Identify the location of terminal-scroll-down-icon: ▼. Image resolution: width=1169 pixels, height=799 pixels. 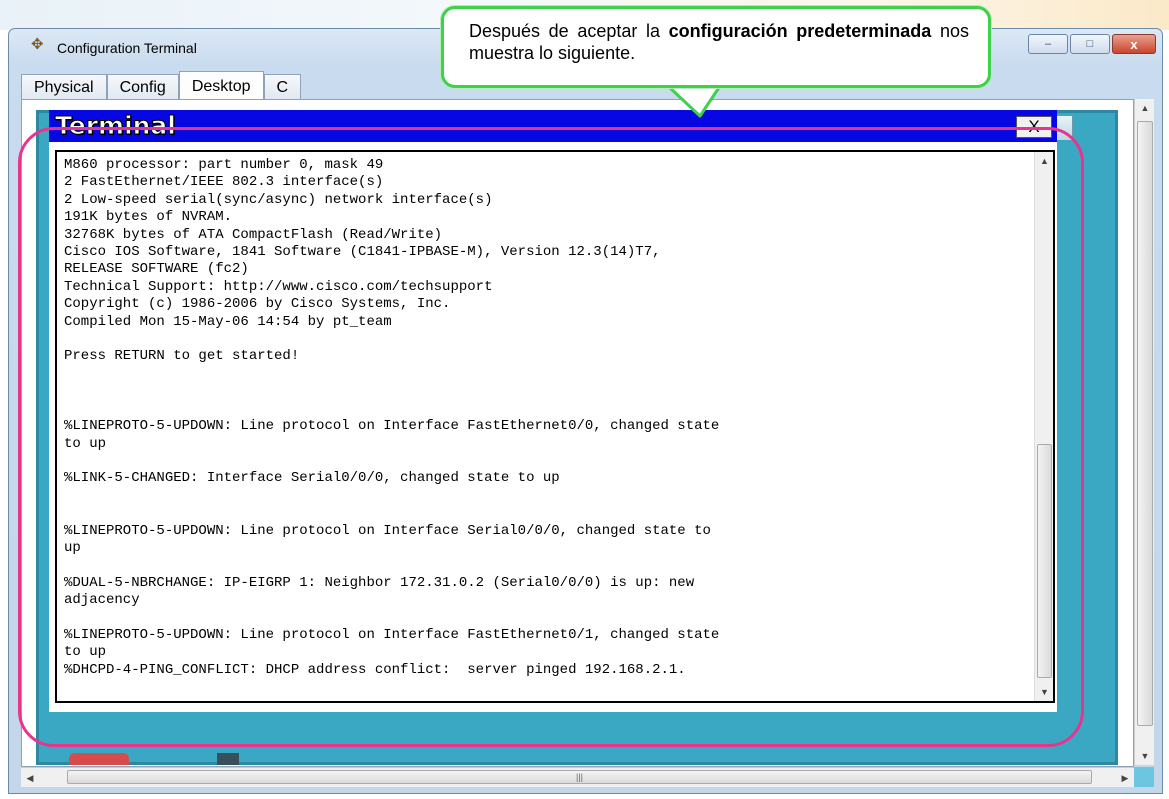
(1044, 692).